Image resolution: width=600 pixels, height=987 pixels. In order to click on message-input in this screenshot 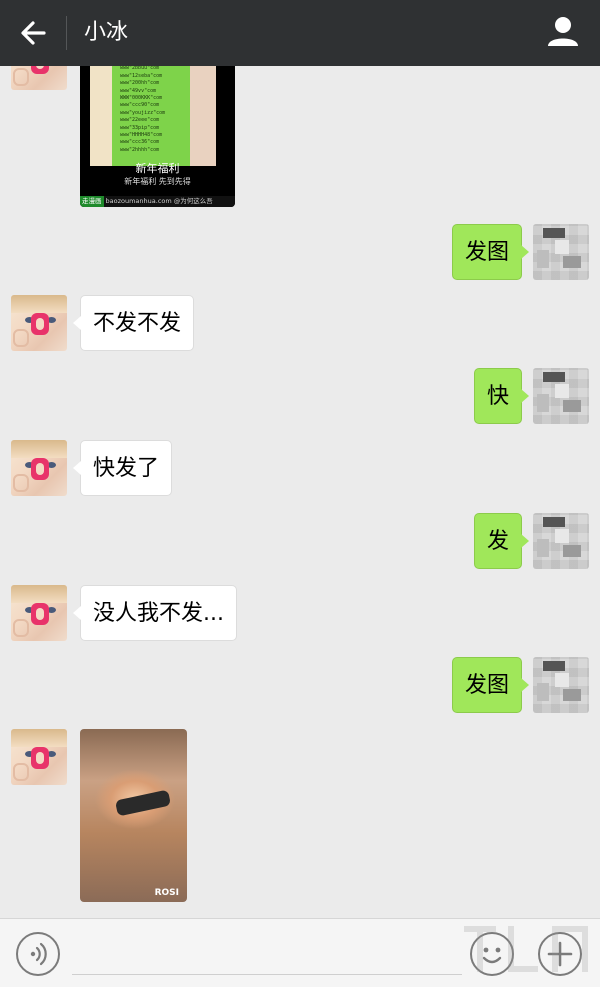, I will do `click(267, 955)`.